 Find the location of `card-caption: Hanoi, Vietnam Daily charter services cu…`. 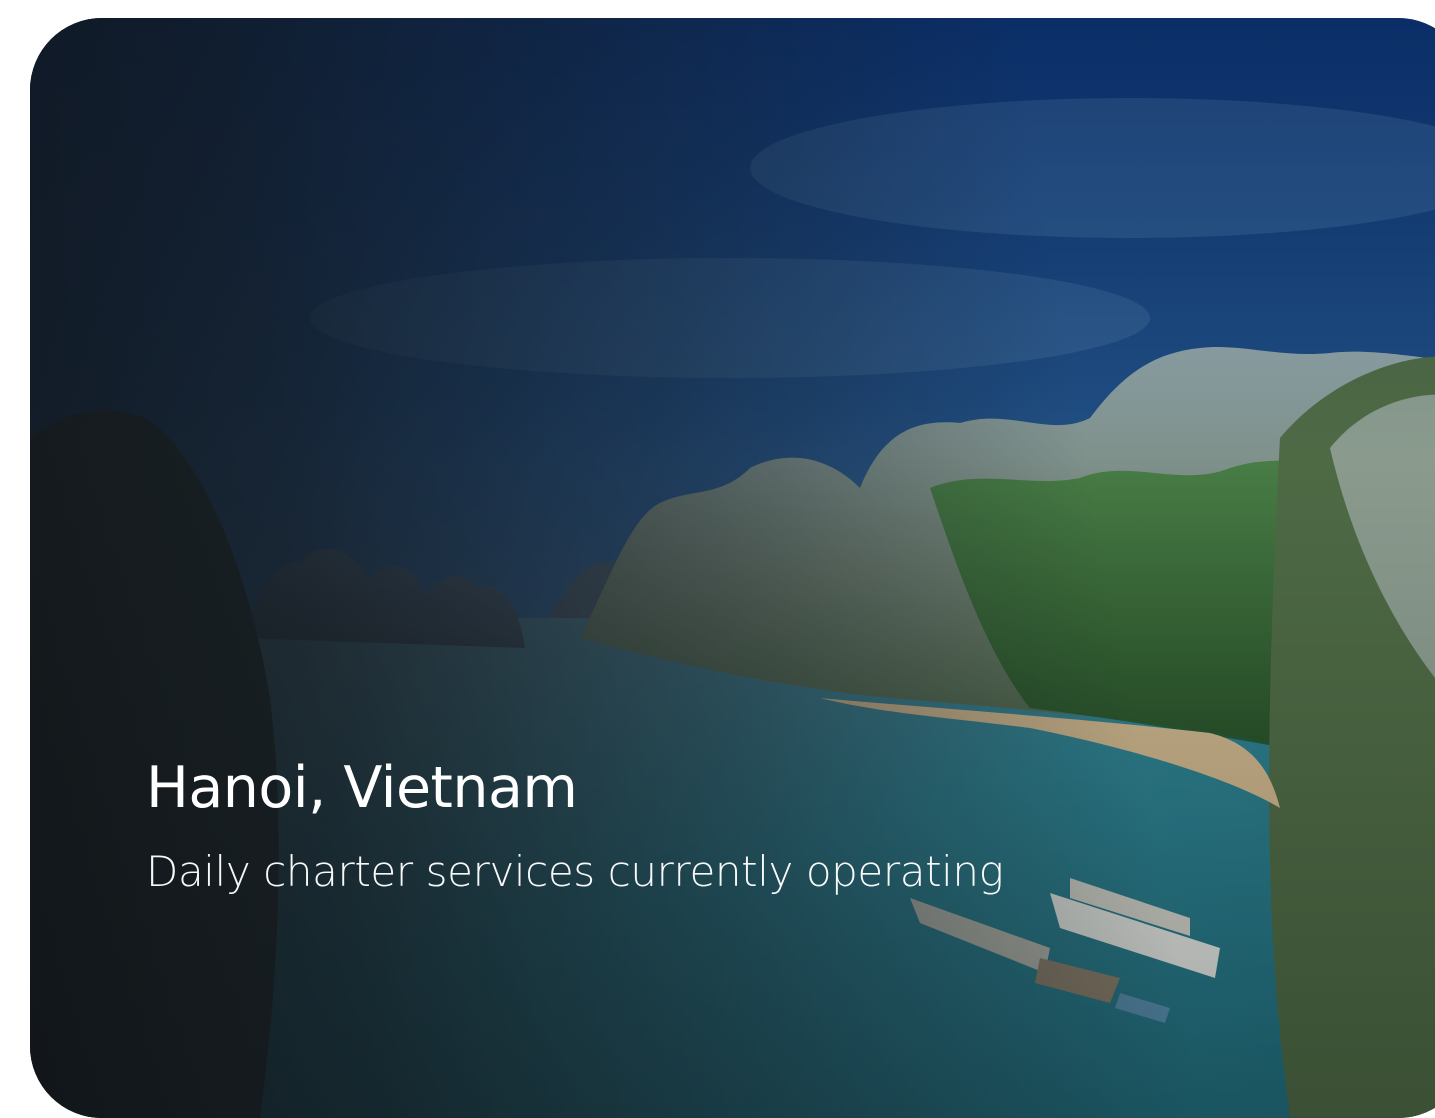

card-caption: Hanoi, Vietnam Daily charter services cu… is located at coordinates (575, 825).